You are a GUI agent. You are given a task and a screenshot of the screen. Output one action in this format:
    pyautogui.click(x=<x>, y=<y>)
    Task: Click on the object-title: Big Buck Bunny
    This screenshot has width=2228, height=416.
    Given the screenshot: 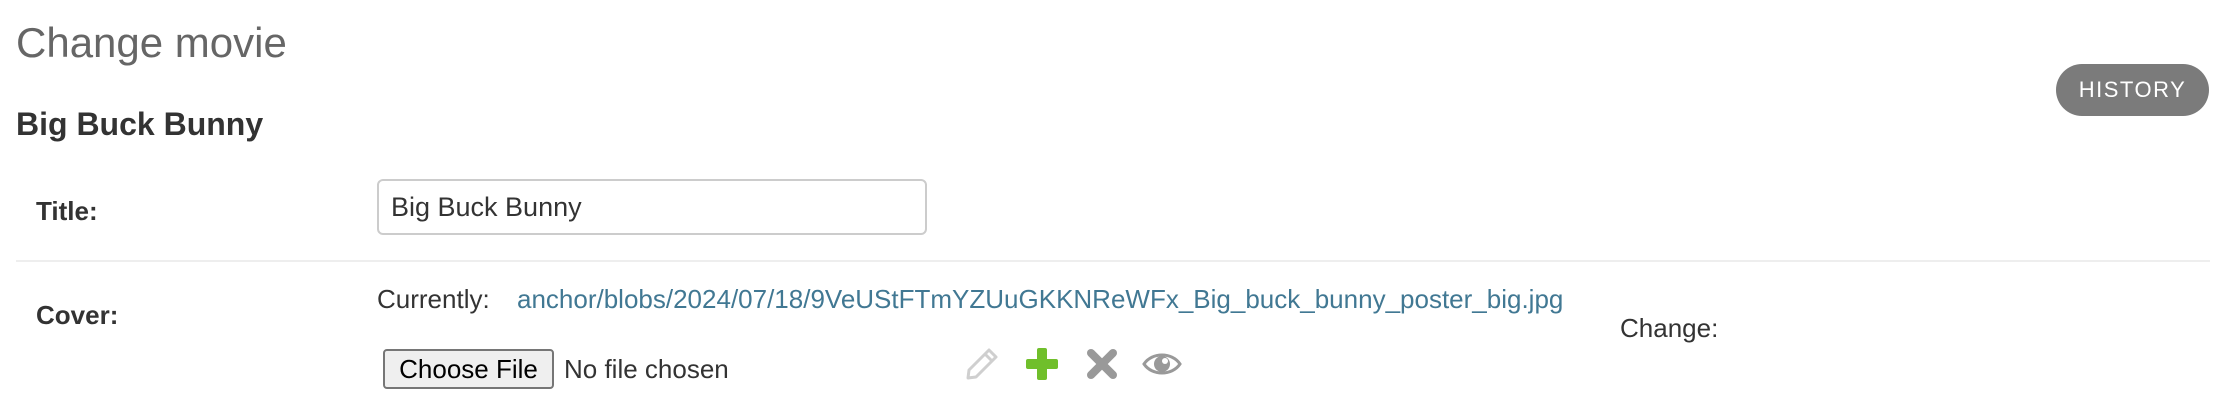 What is the action you would take?
    pyautogui.click(x=140, y=124)
    